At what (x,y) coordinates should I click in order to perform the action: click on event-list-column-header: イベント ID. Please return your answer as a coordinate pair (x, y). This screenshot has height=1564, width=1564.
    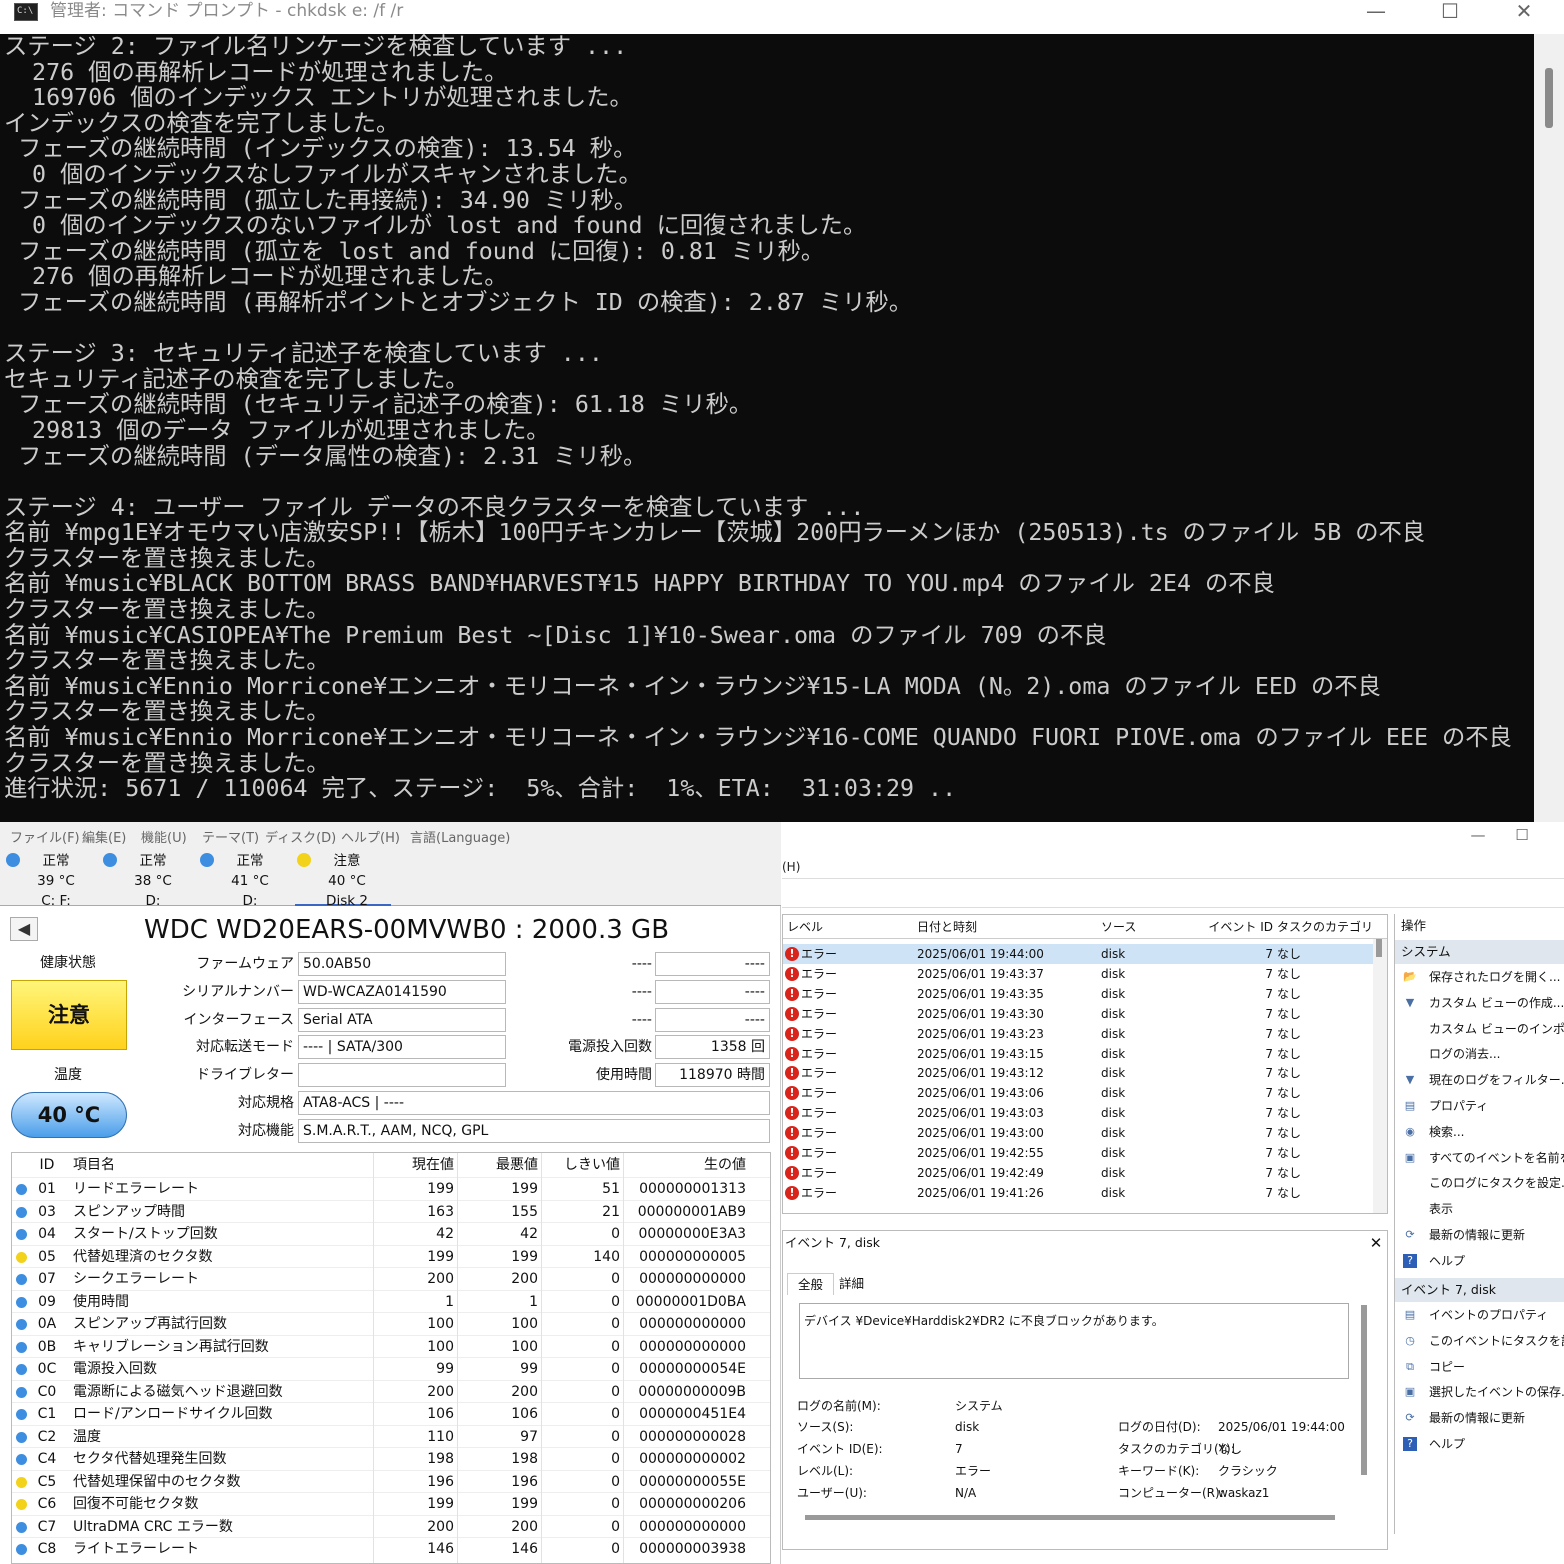
    Looking at the image, I should click on (1230, 927).